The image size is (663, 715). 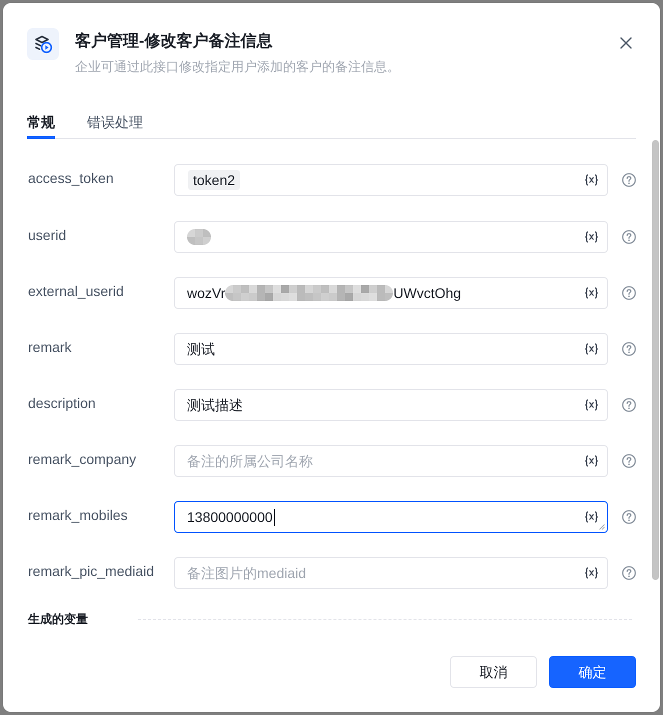 I want to click on redaction-blur, so click(x=199, y=237).